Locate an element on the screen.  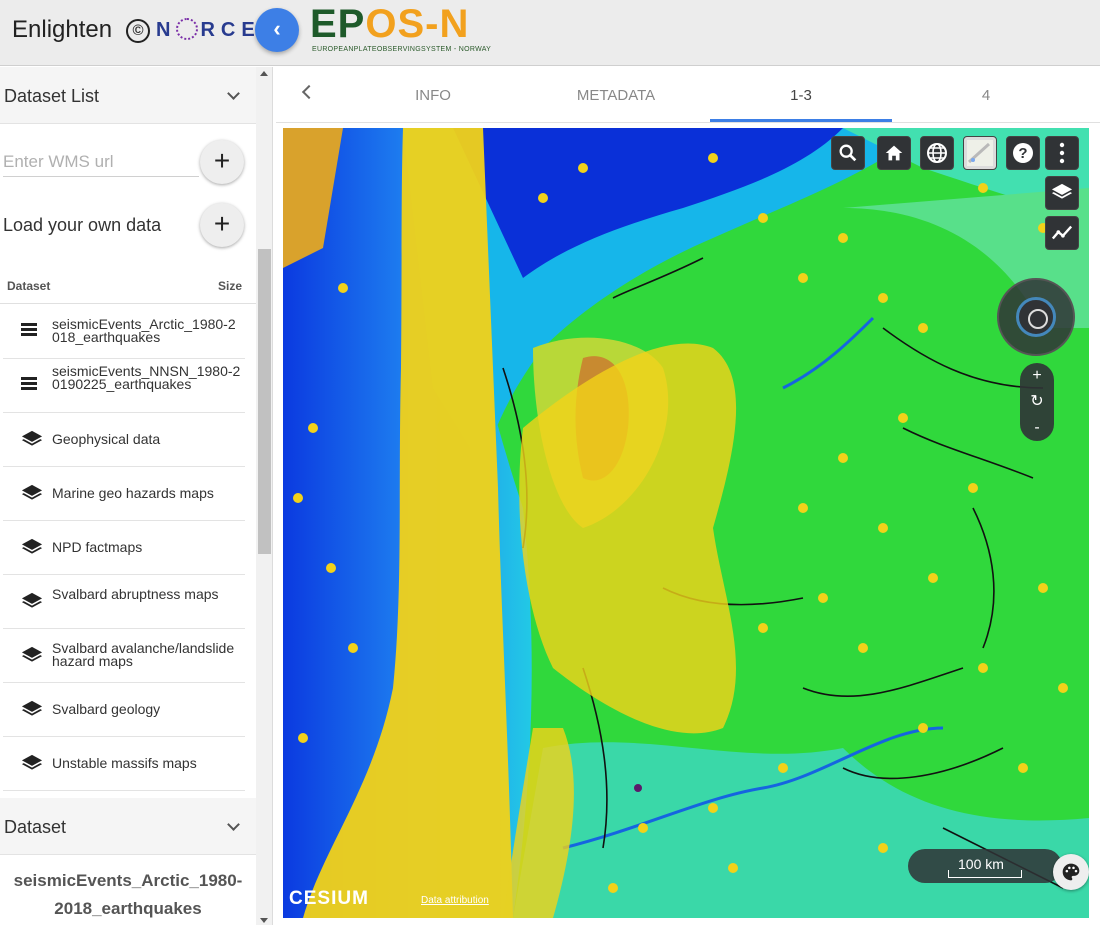
dataset-row: Geophysical data is located at coordinates (124, 440).